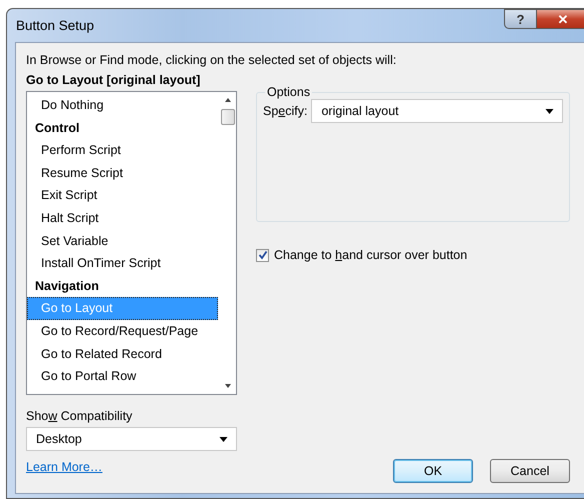  Describe the element at coordinates (123, 263) in the screenshot. I see `list-item: Install OnTimer Script` at that location.